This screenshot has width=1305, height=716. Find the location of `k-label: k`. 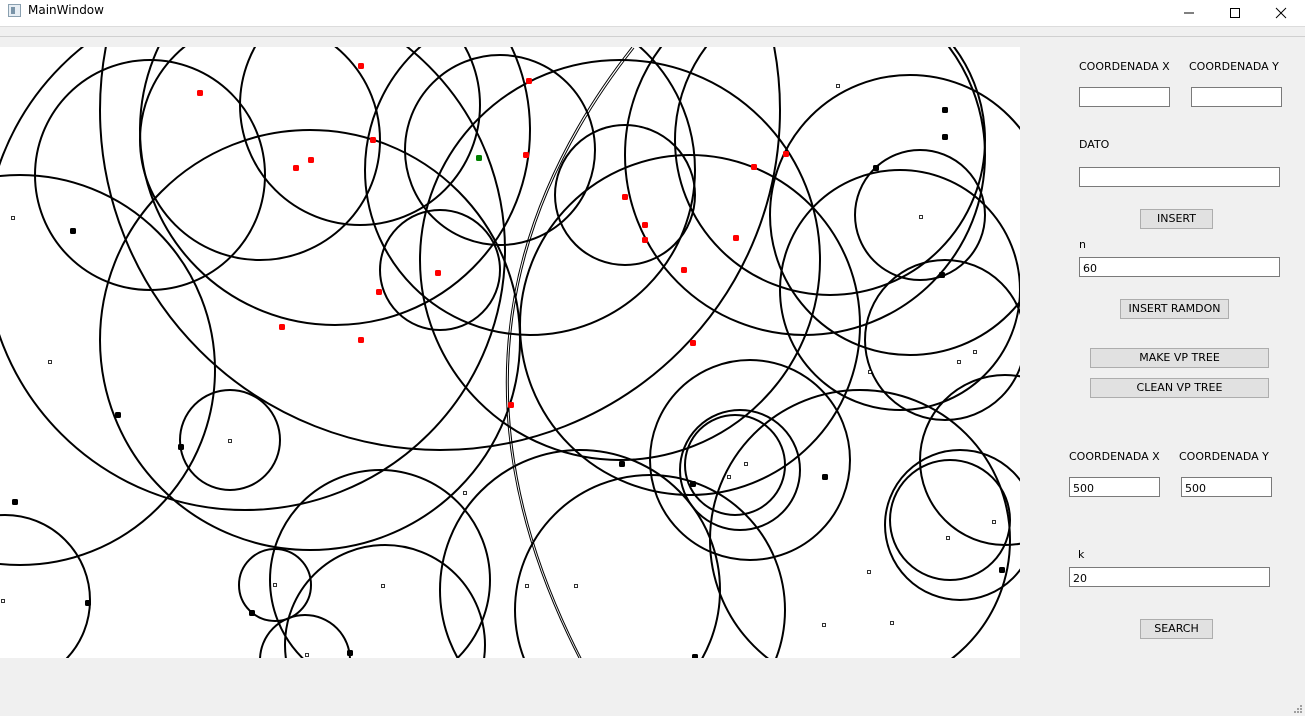

k-label: k is located at coordinates (1081, 554).